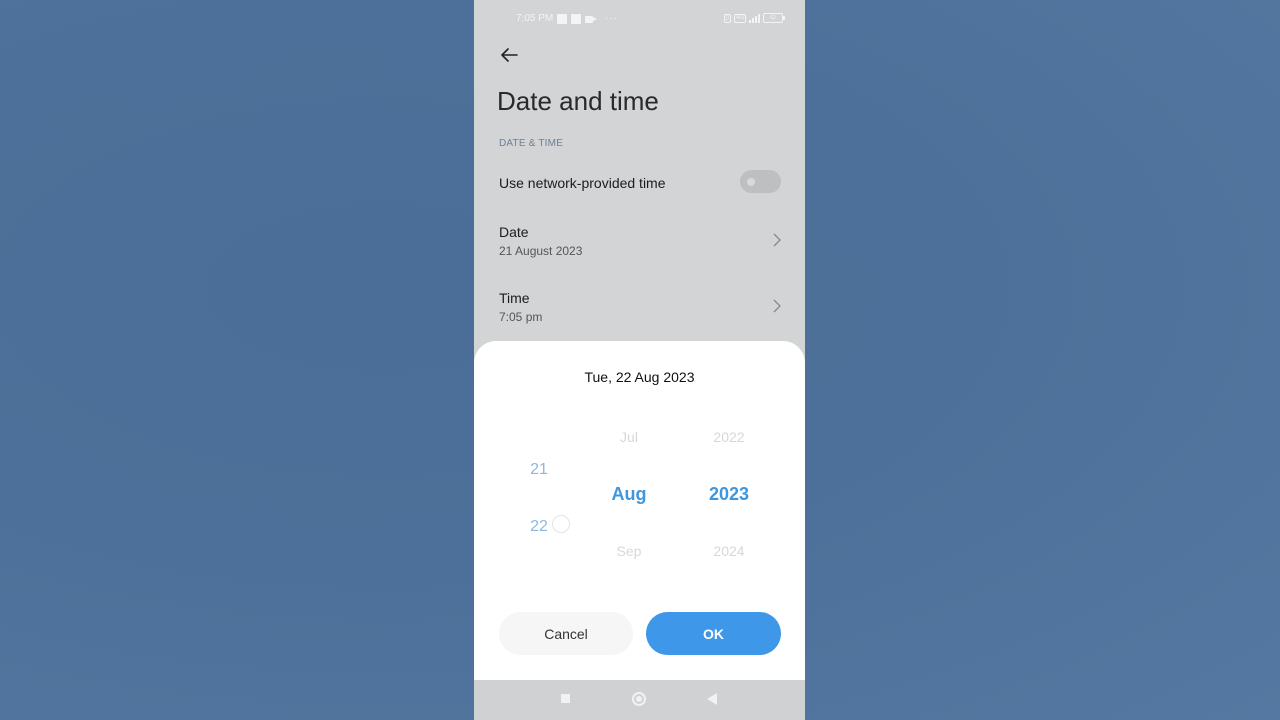  What do you see at coordinates (541, 251) in the screenshot?
I see `date-value: 21 August 2023` at bounding box center [541, 251].